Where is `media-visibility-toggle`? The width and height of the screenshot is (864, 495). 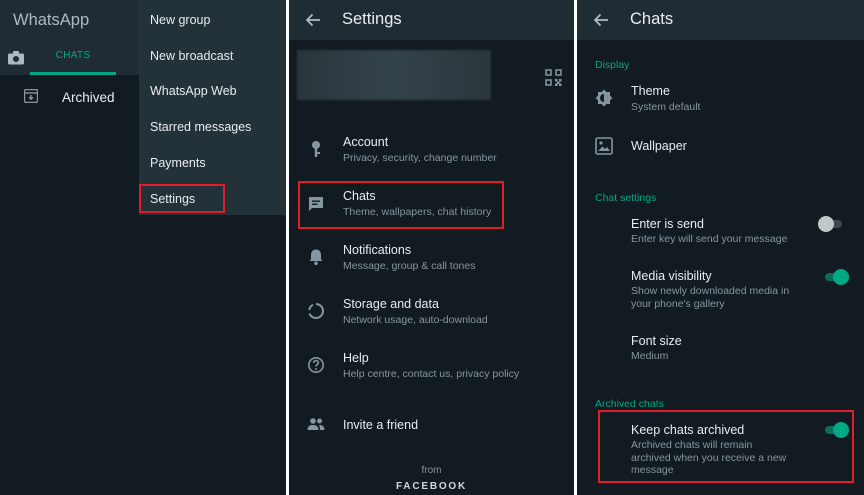
media-visibility-toggle is located at coordinates (836, 277).